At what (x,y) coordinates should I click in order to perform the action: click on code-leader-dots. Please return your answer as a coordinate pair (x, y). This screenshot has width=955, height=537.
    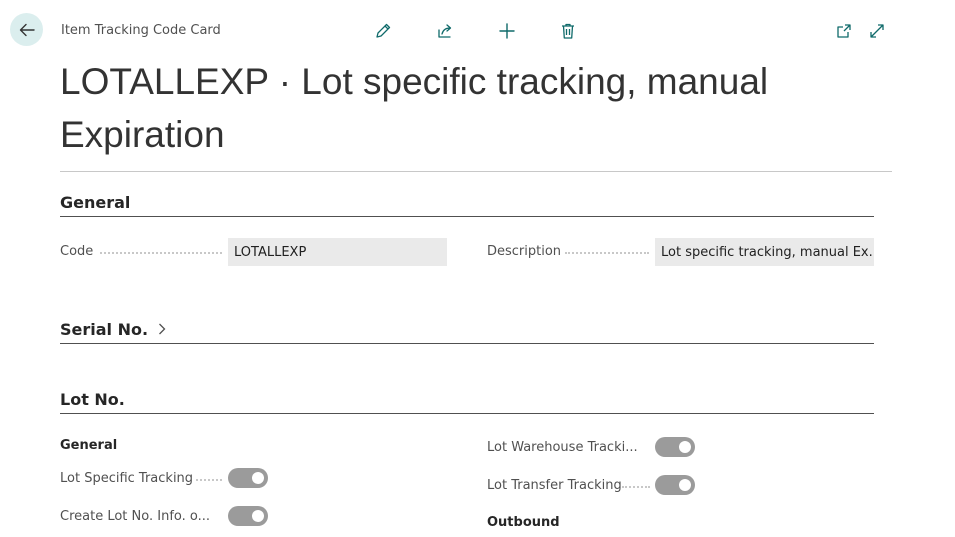
    Looking at the image, I should click on (161, 253).